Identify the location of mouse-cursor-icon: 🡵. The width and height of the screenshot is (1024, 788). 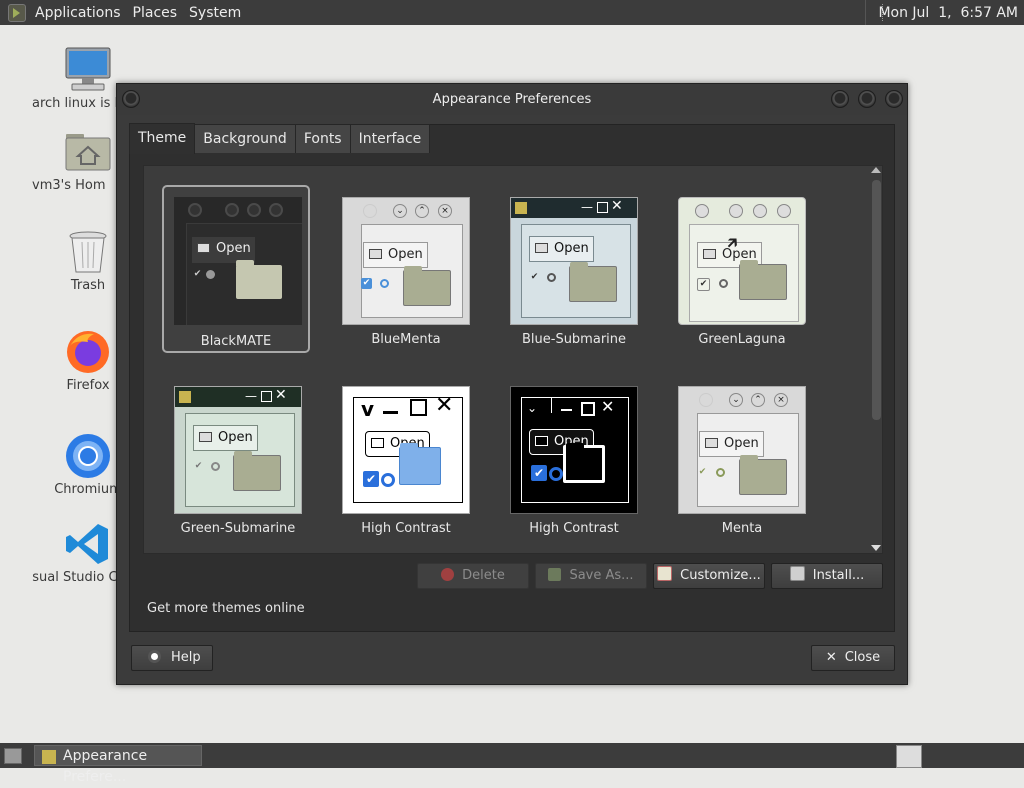
(732, 242).